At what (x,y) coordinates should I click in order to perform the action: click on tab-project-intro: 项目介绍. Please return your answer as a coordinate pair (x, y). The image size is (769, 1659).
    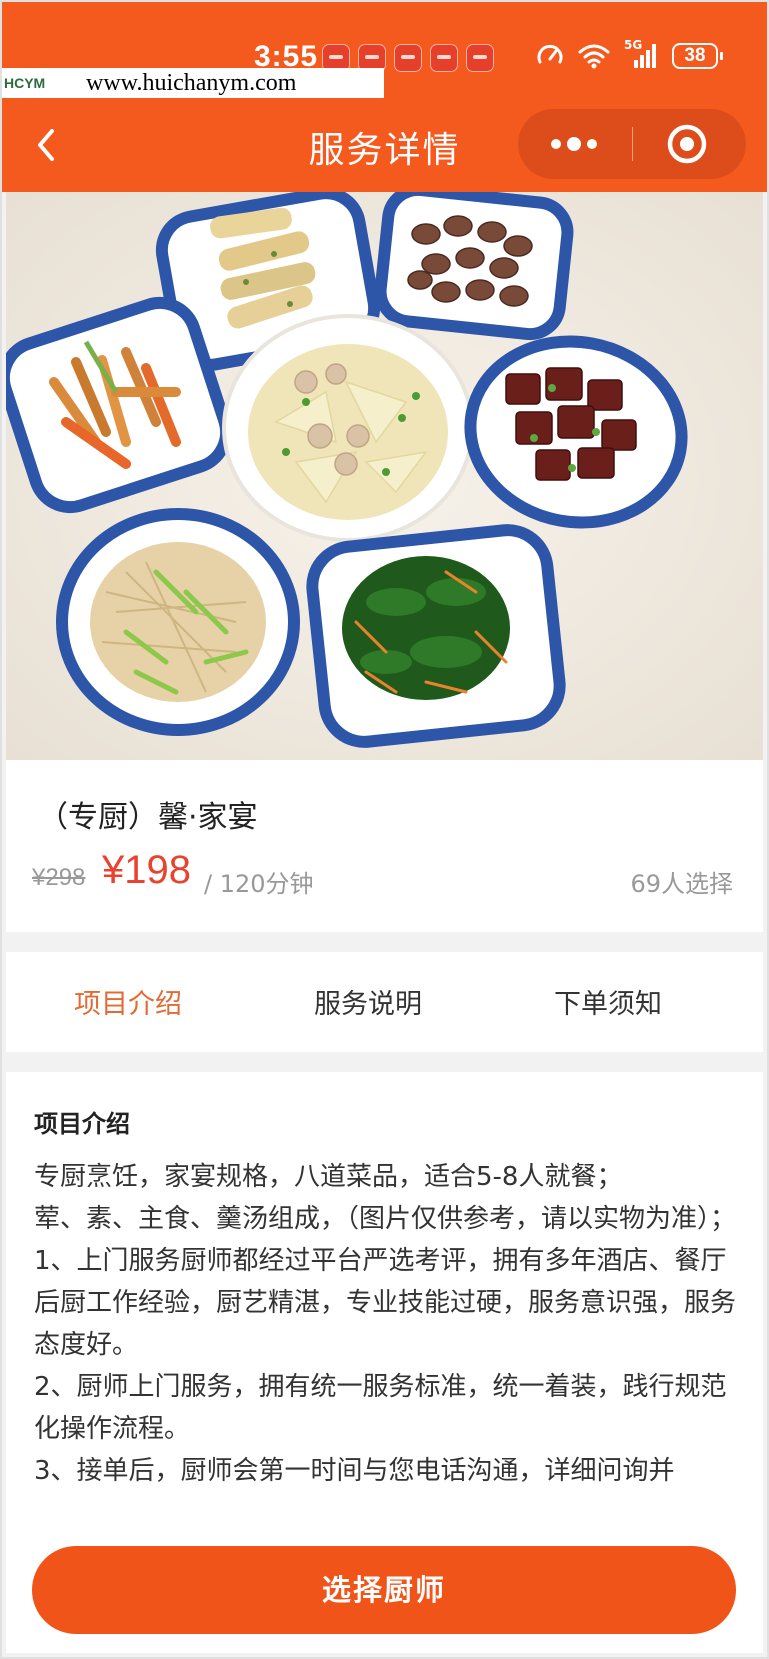
    Looking at the image, I should click on (128, 1001).